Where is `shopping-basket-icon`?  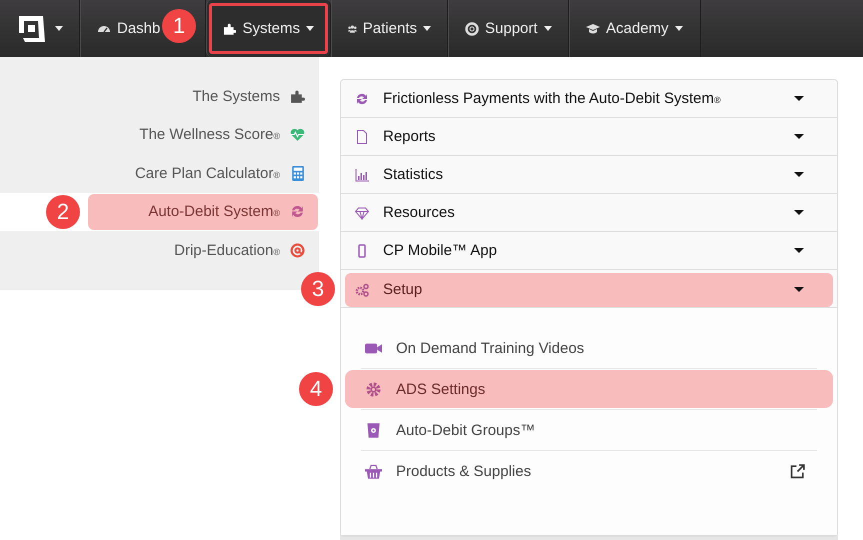 shopping-basket-icon is located at coordinates (373, 471).